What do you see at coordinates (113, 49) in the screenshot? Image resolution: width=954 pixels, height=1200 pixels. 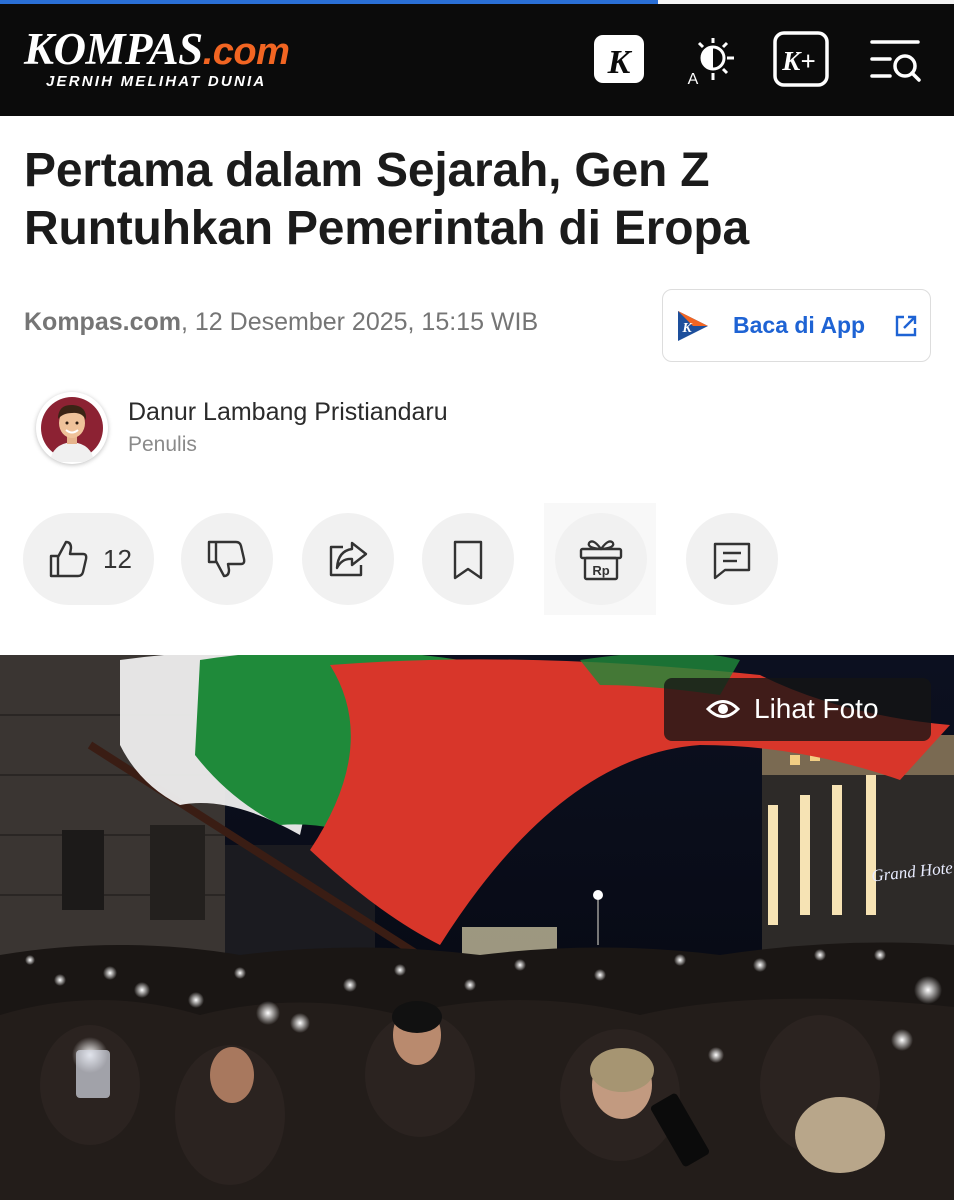 I see `logo-brand: KOMPAS` at bounding box center [113, 49].